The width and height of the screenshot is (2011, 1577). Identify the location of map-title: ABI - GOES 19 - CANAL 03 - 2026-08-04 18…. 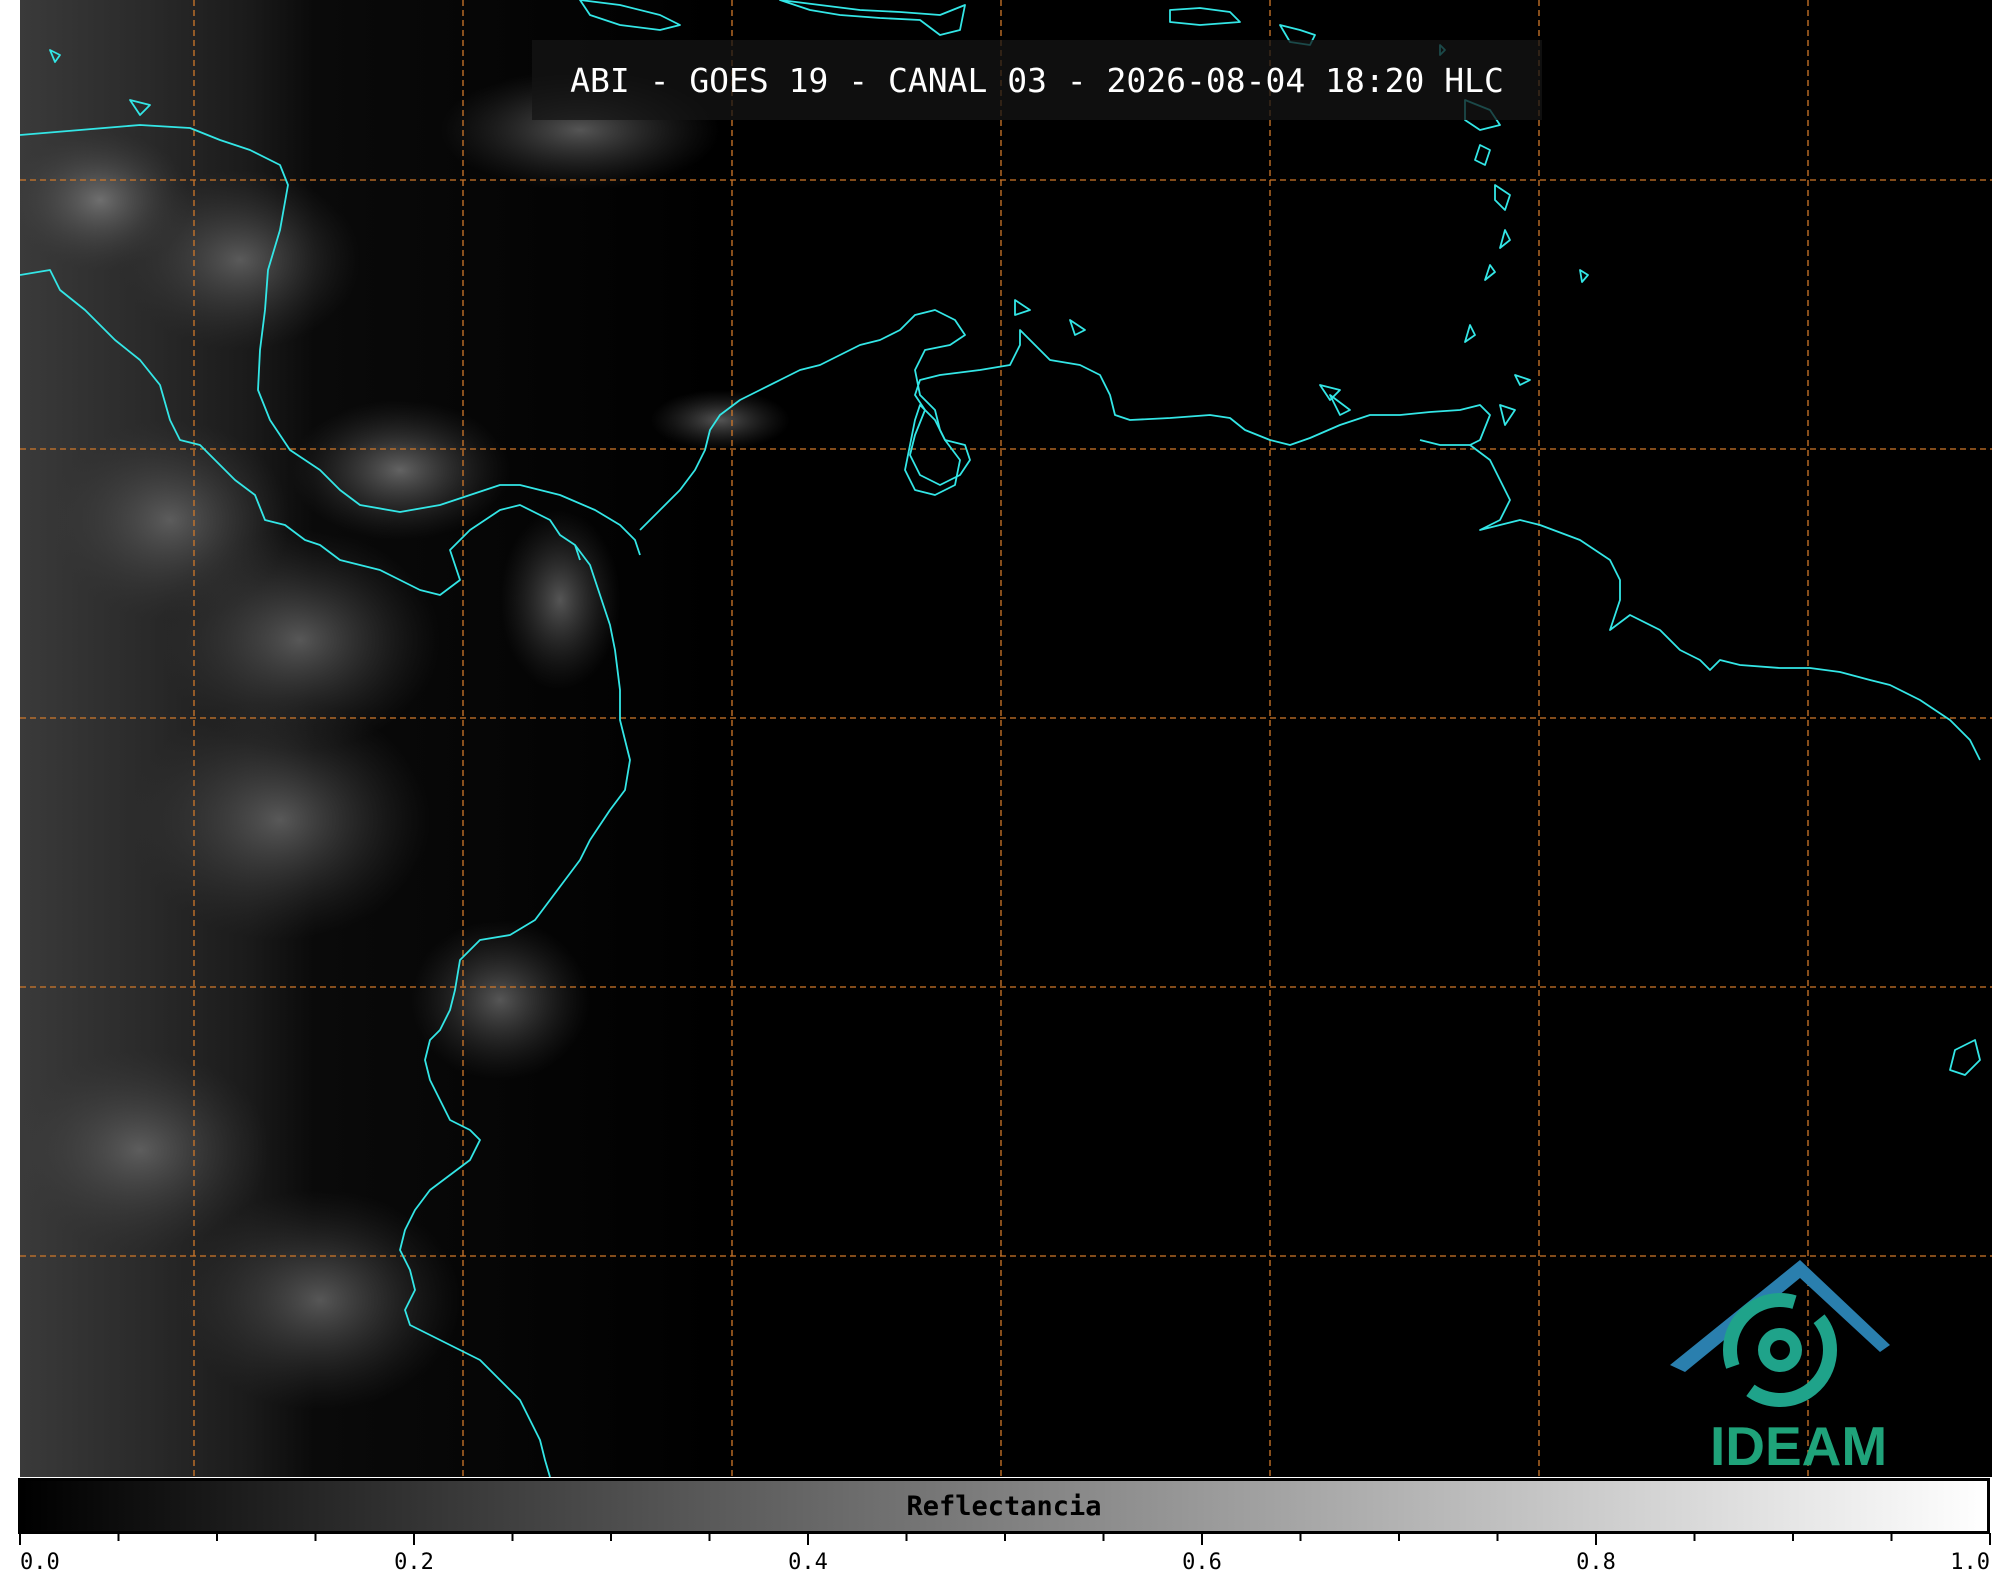
(1037, 80).